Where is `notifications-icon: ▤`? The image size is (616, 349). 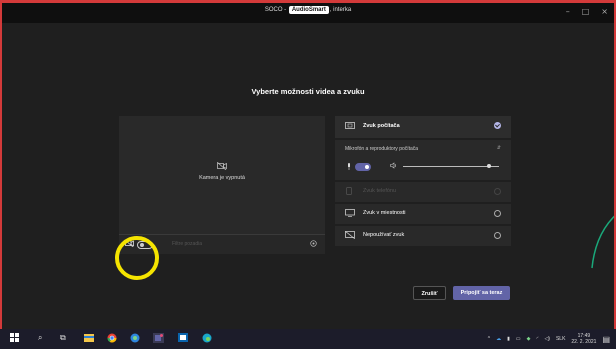
notifications-icon: ▤ is located at coordinates (606, 339).